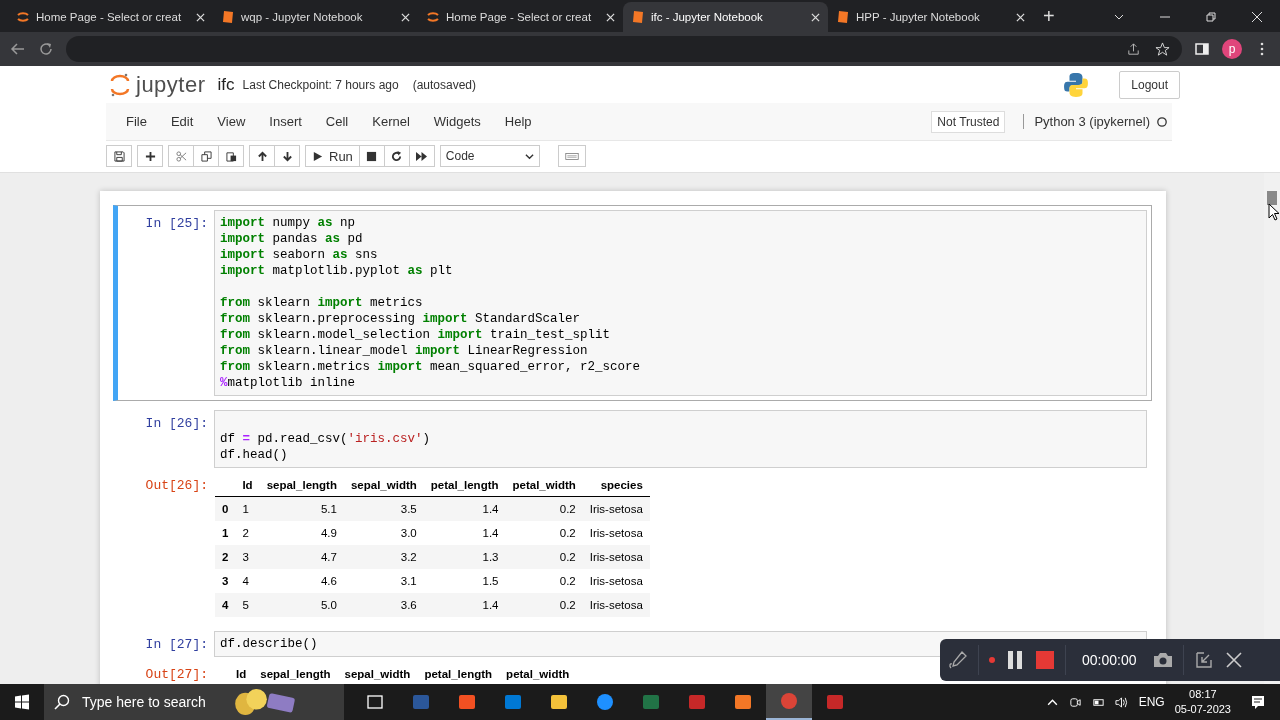 The width and height of the screenshot is (1280, 720). What do you see at coordinates (231, 121) in the screenshot?
I see `menu-item: View` at bounding box center [231, 121].